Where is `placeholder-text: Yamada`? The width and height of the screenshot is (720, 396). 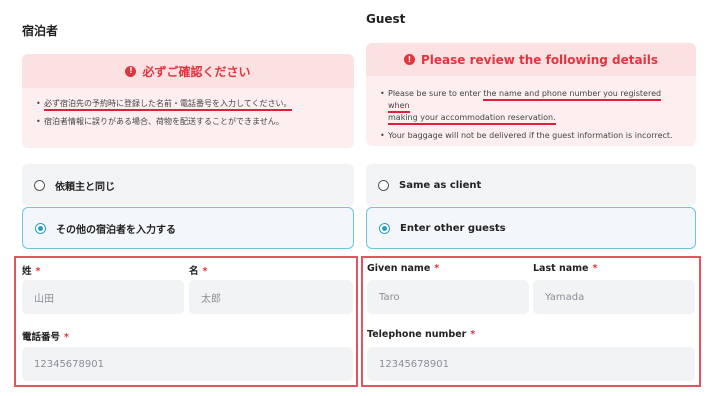
placeholder-text: Yamada is located at coordinates (565, 297).